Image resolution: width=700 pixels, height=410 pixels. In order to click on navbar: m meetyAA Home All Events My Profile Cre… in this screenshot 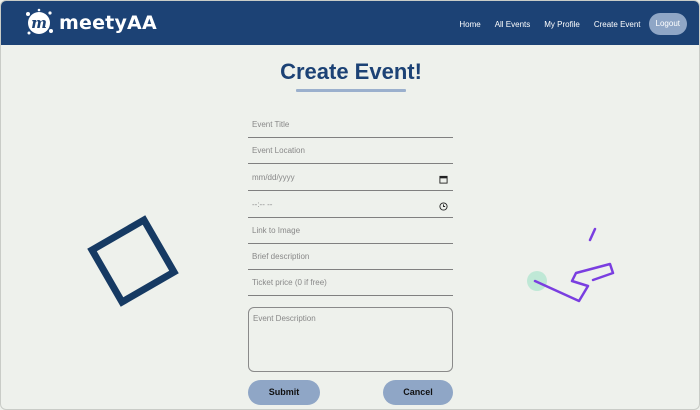, I will do `click(350, 23)`.